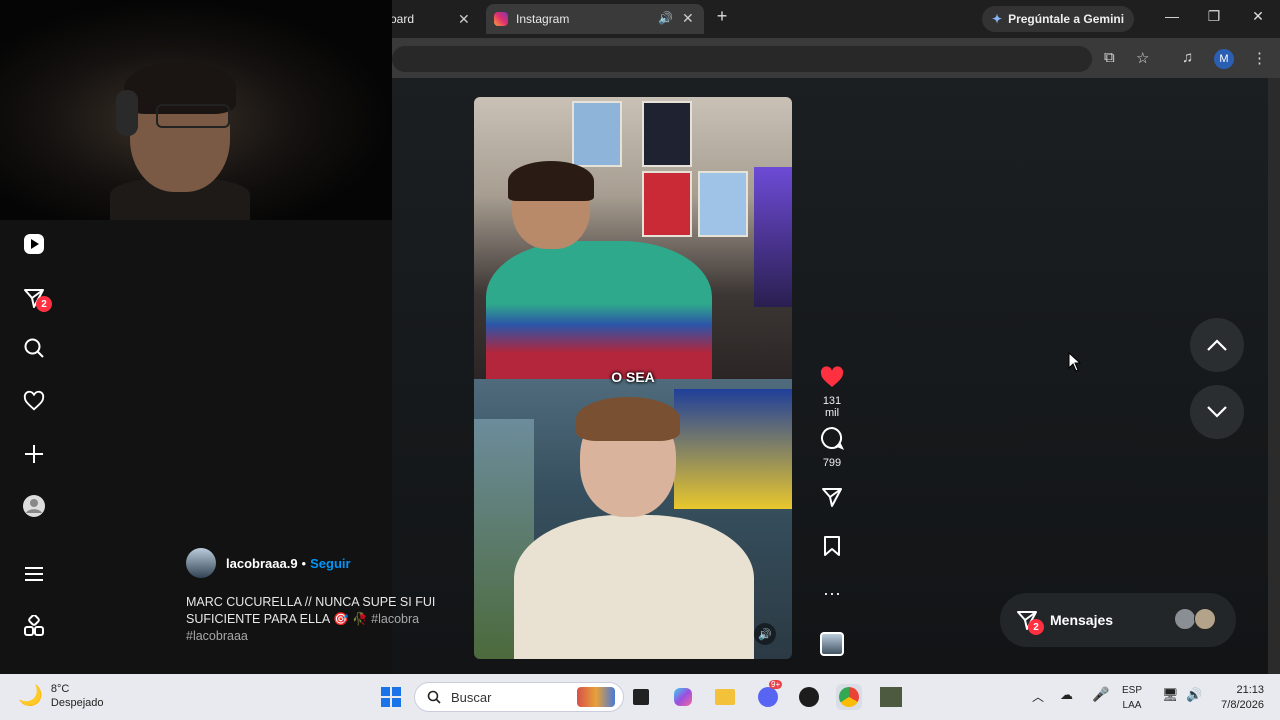 Image resolution: width=1280 pixels, height=720 pixels. I want to click on new-tab-icon: +, so click(722, 16).